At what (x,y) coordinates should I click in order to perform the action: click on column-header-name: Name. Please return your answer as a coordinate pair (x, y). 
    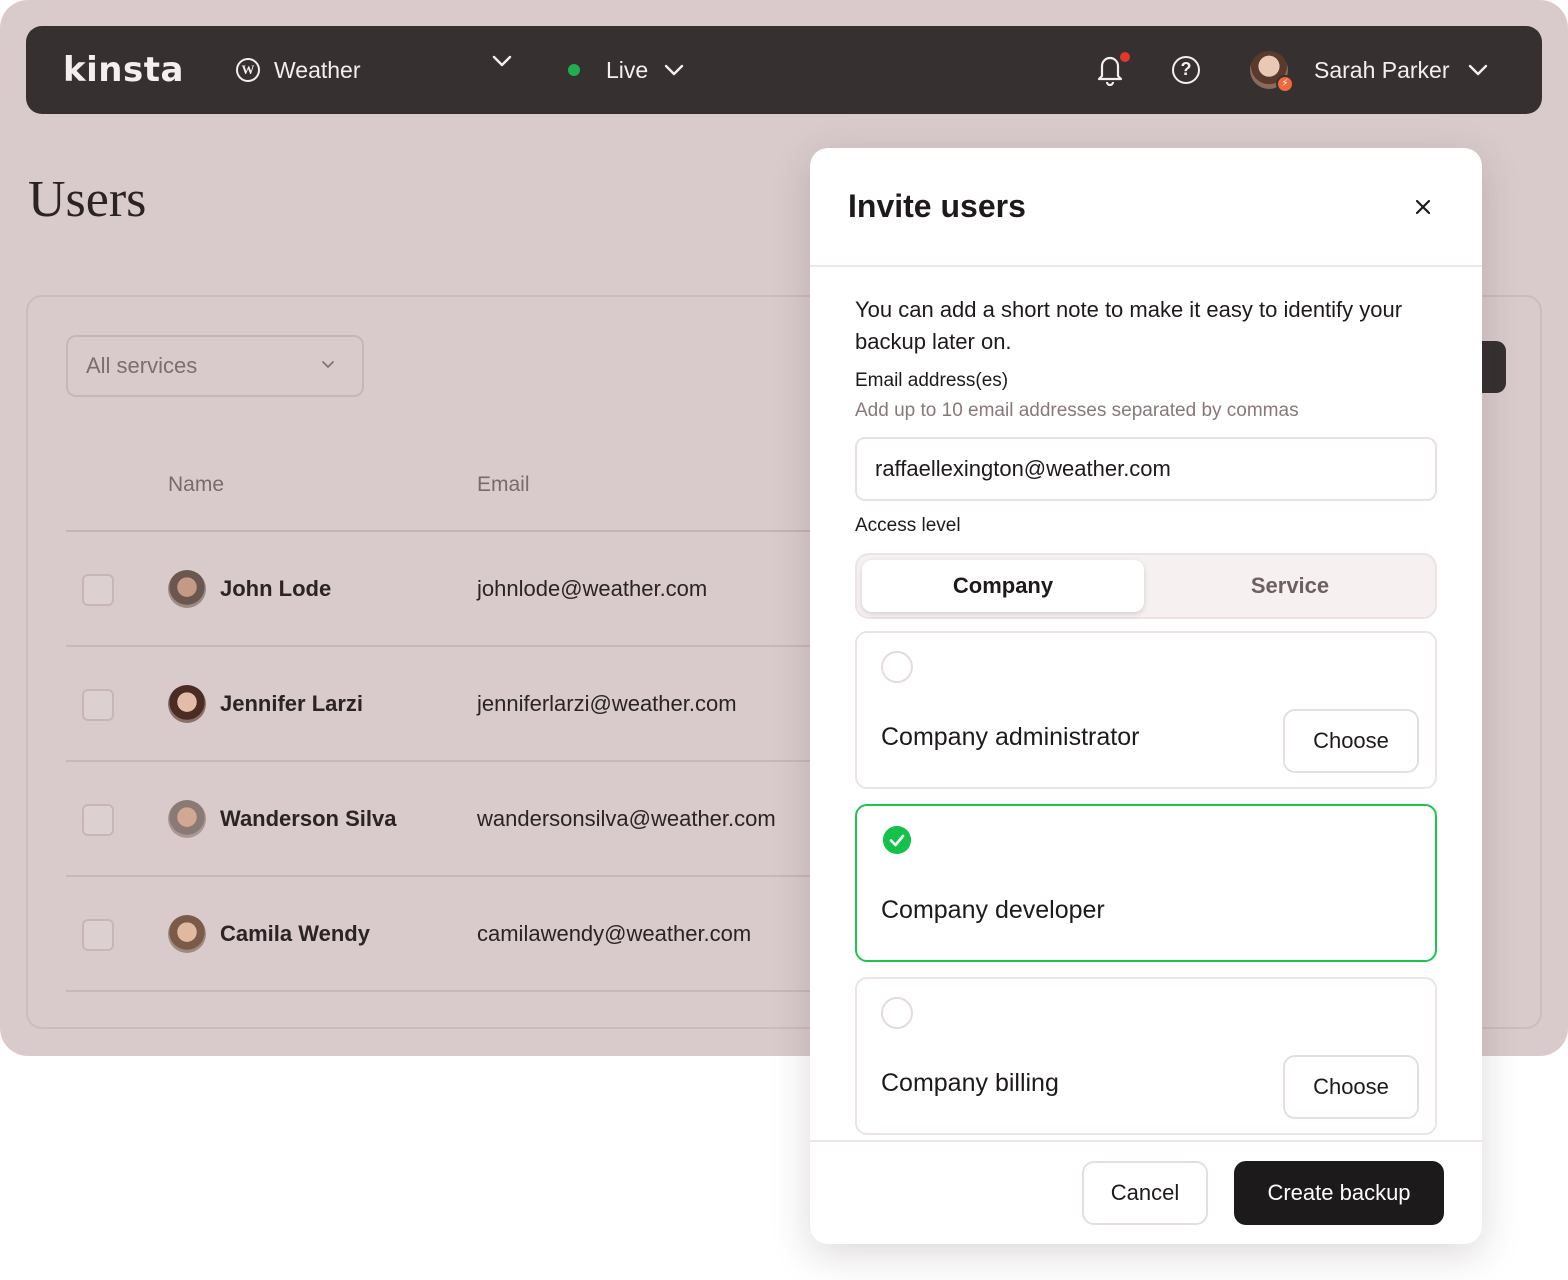
    Looking at the image, I should click on (196, 485).